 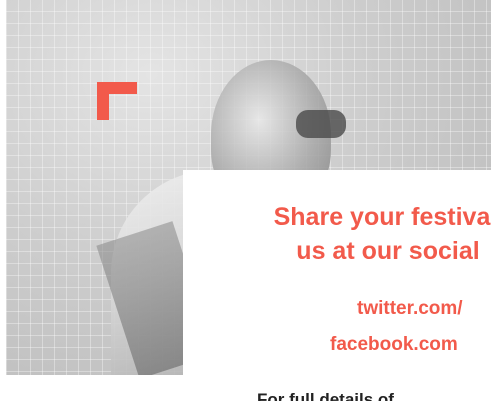 I want to click on card-headline: Share your festiva us at our social, so click(x=367, y=234).